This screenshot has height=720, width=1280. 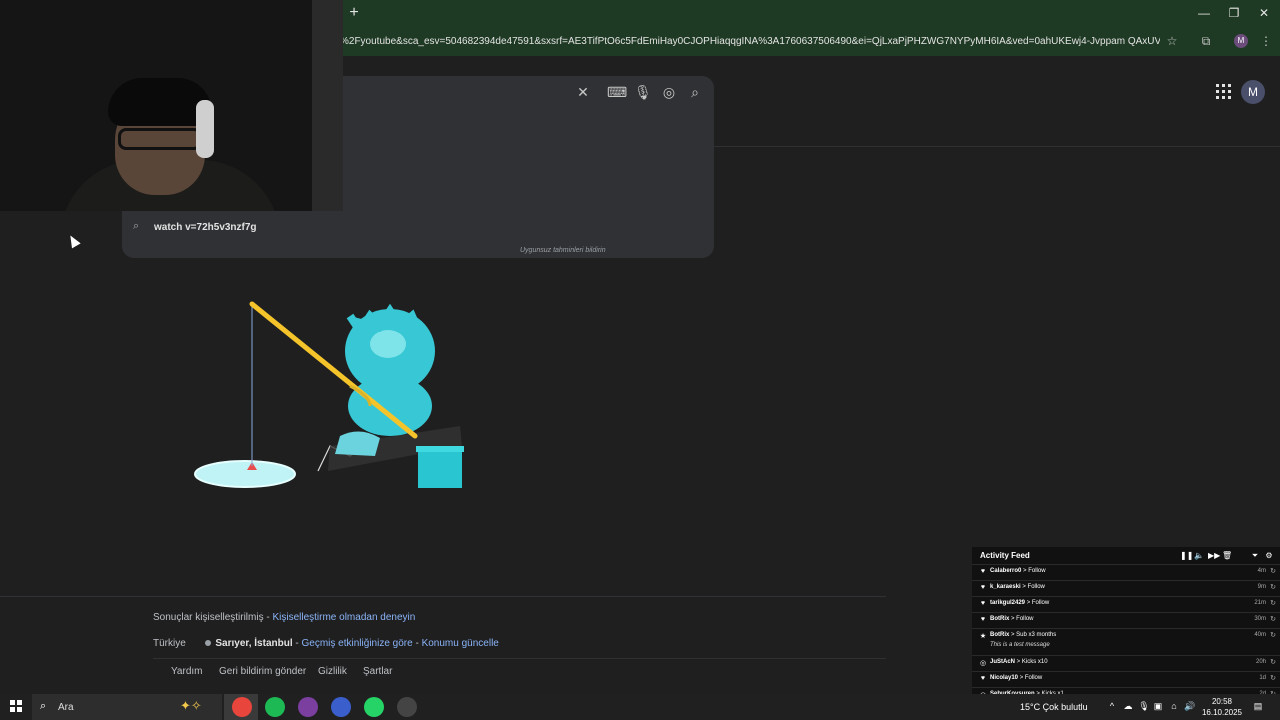 I want to click on webcam-person-glasses, so click(x=160, y=139).